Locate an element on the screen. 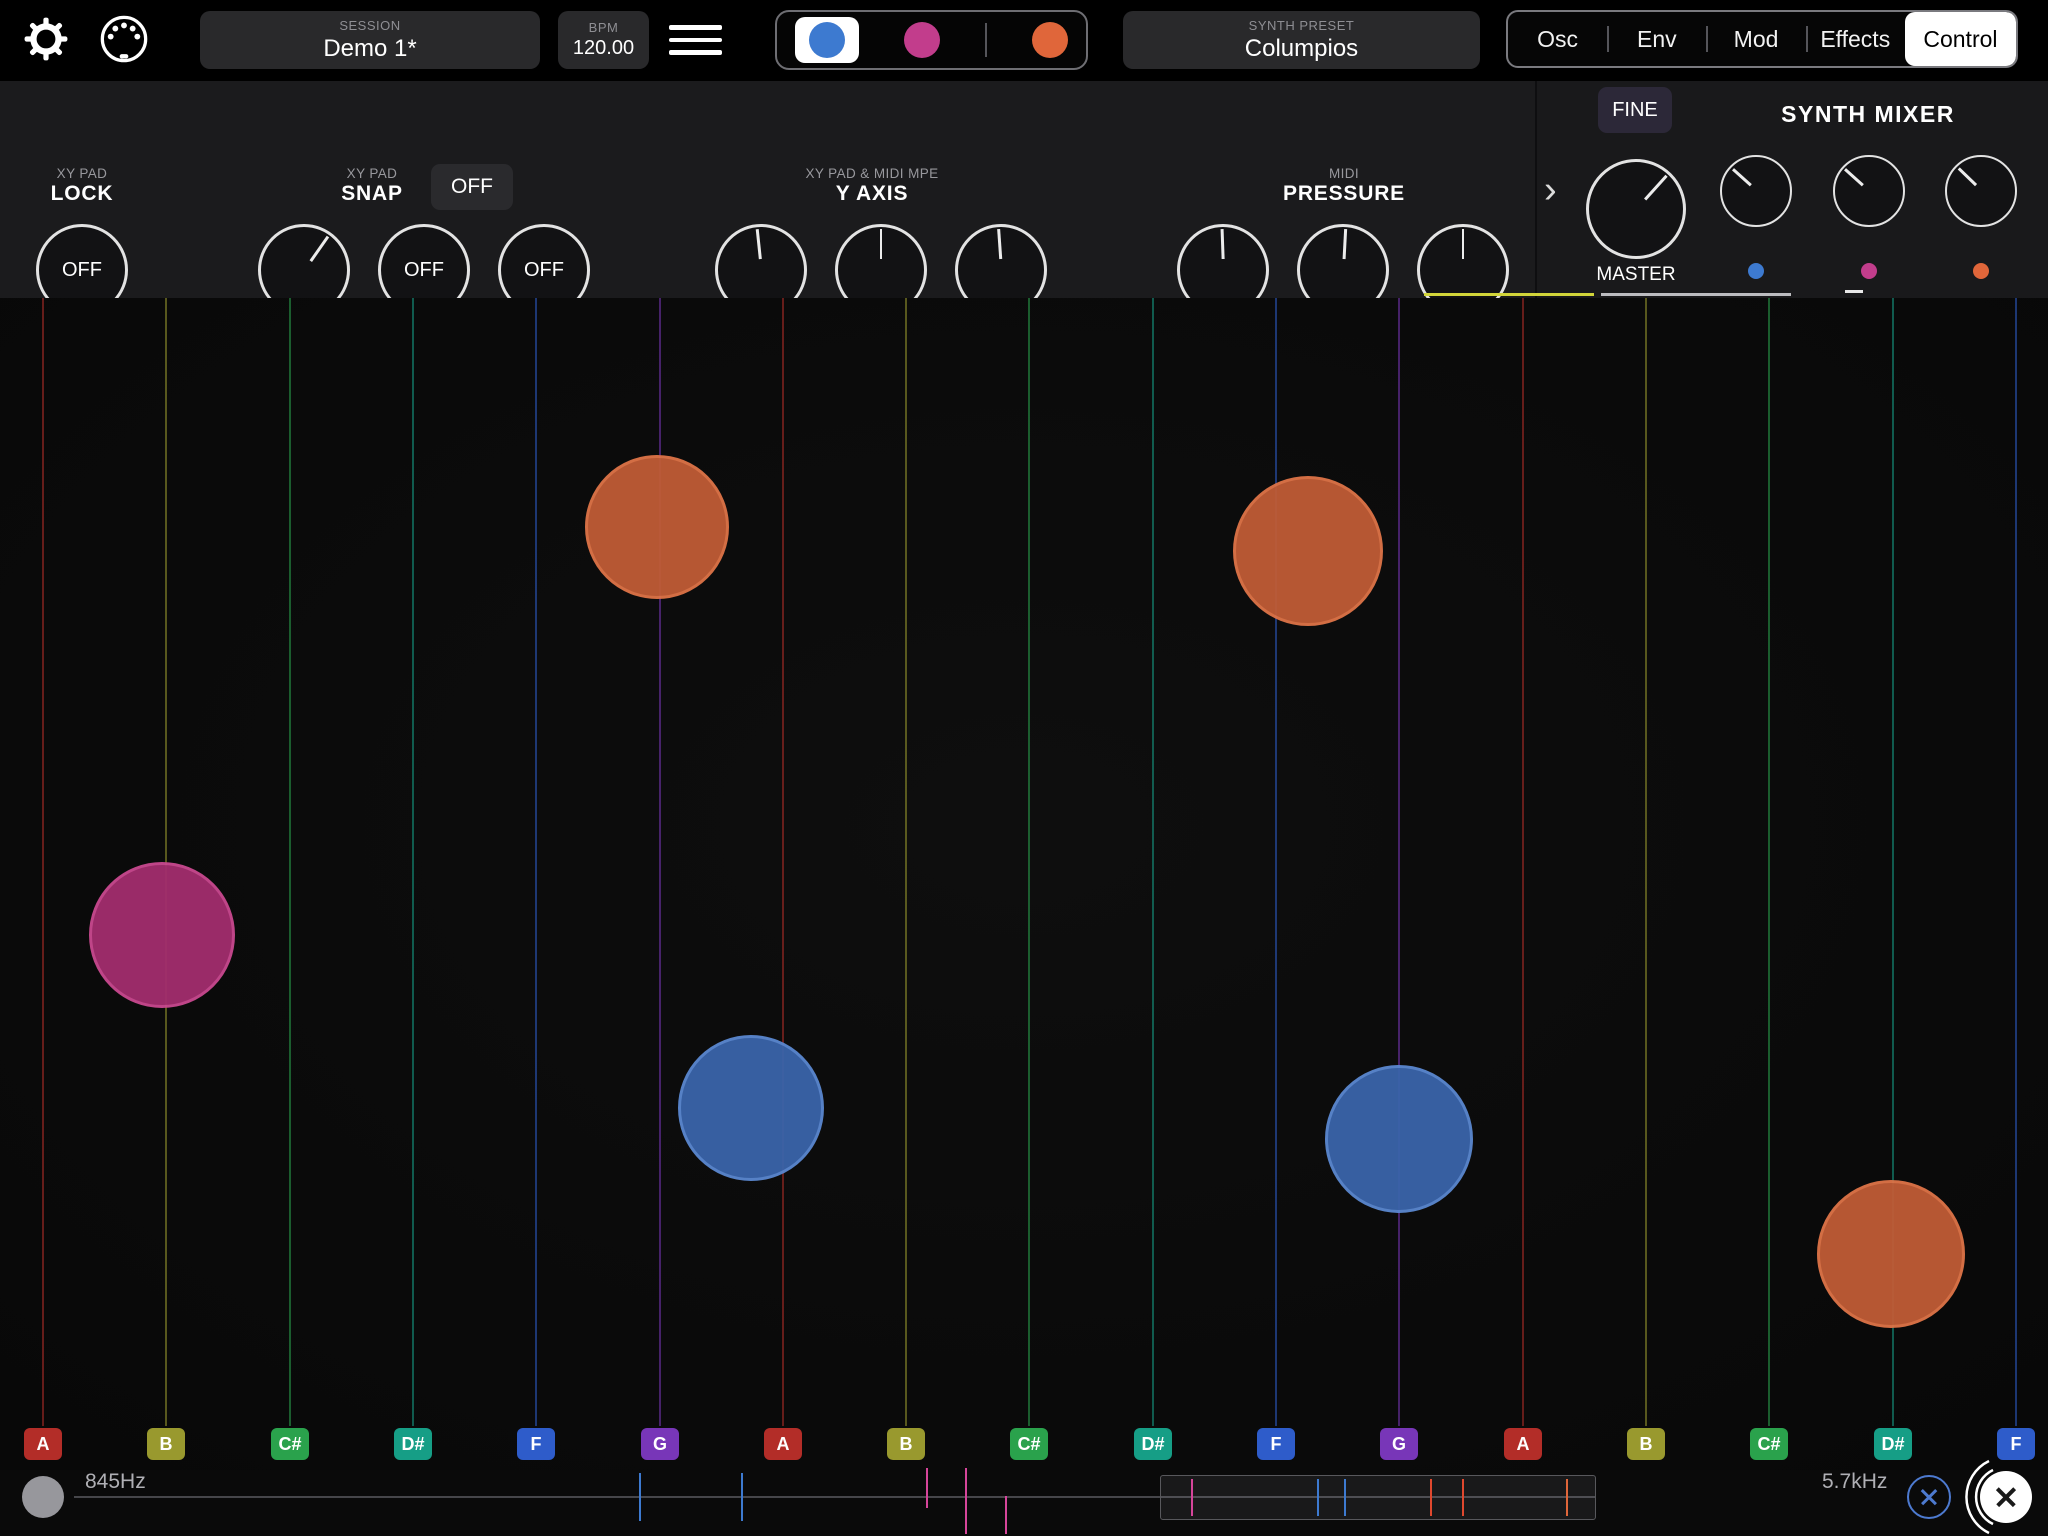 Image resolution: width=2048 pixels, height=1536 pixels. section-title: PRESSURE is located at coordinates (1344, 193).